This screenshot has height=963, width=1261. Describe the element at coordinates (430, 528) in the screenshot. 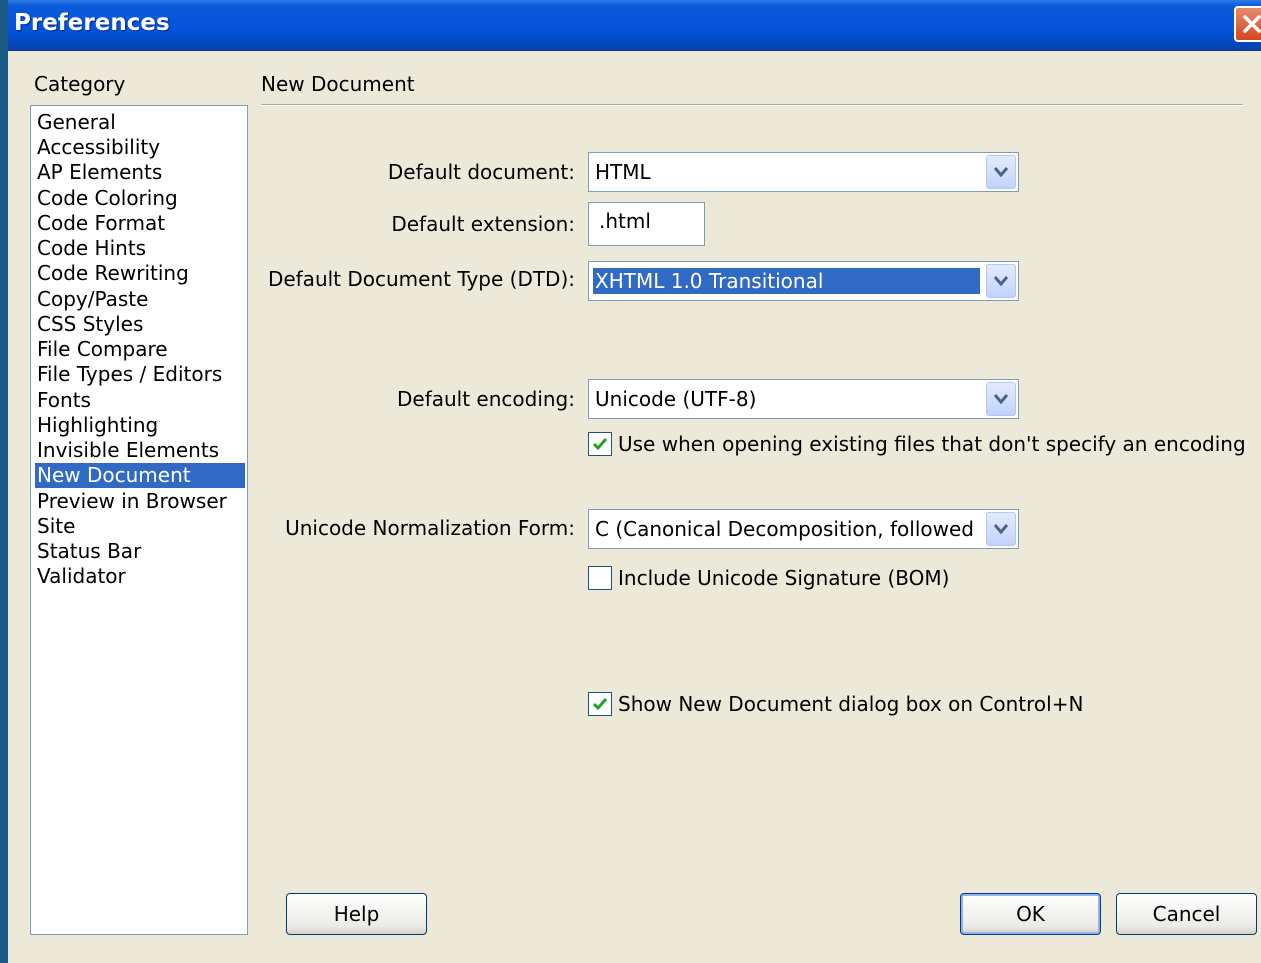

I see `normalization-label: Unicode Normalization Form:` at that location.